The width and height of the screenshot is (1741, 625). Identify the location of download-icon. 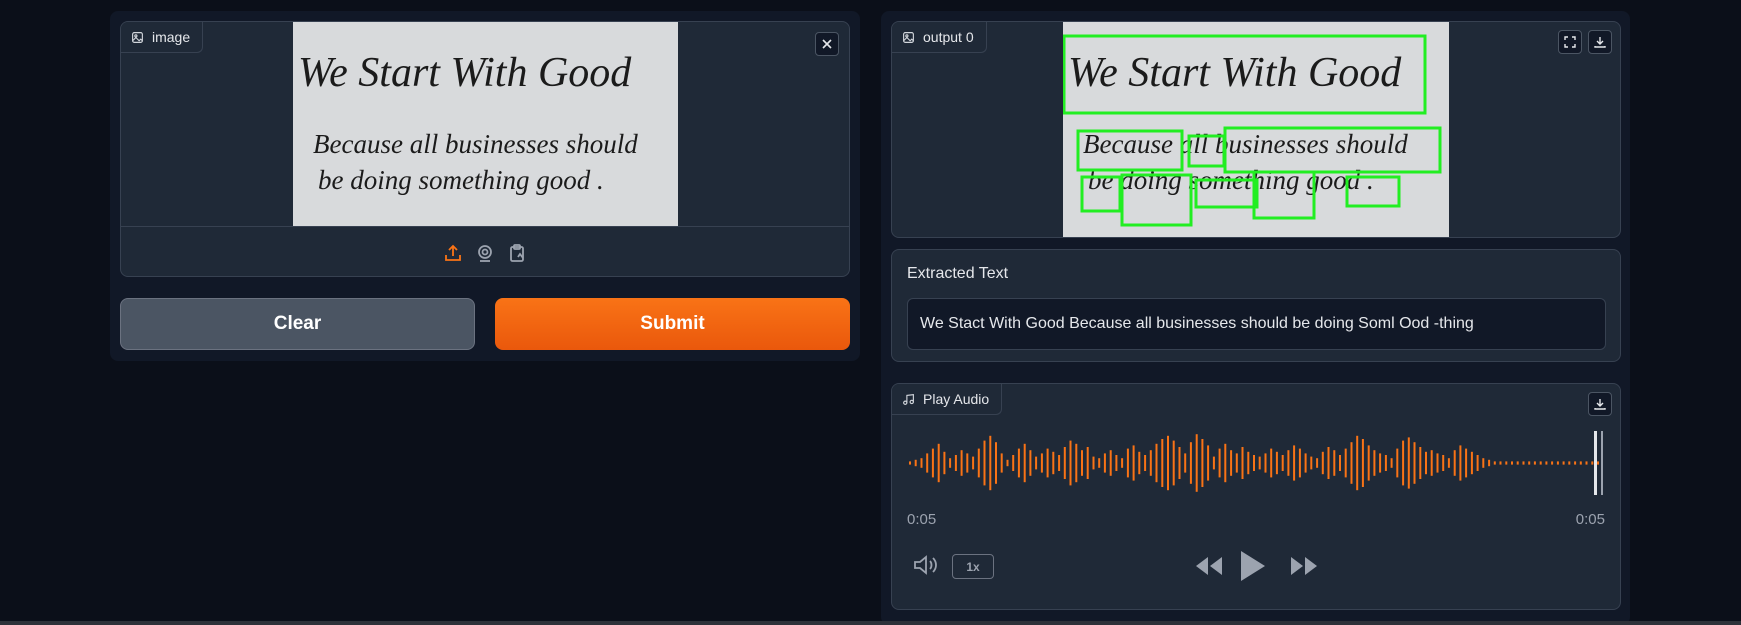
(1600, 404).